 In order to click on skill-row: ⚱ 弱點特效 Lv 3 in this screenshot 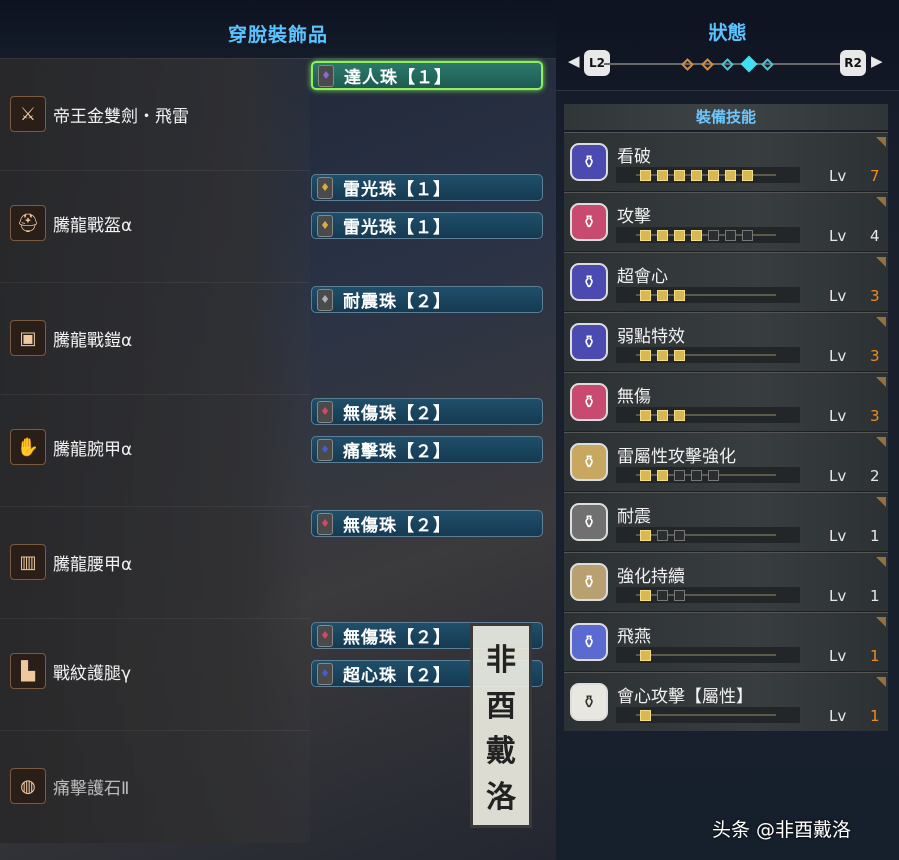, I will do `click(726, 341)`.